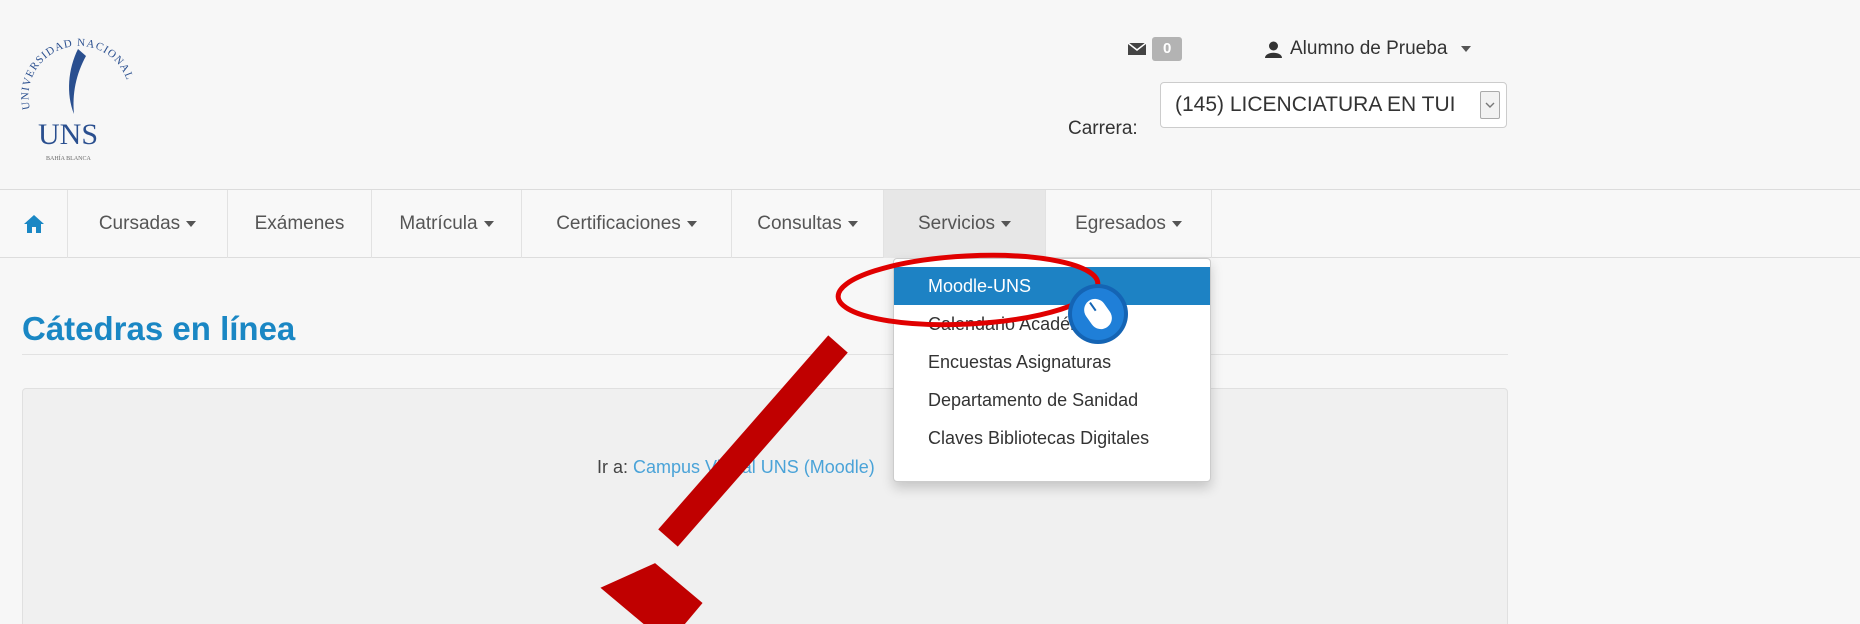 The image size is (1860, 624). I want to click on carrera-label: Carrera:, so click(1103, 128).